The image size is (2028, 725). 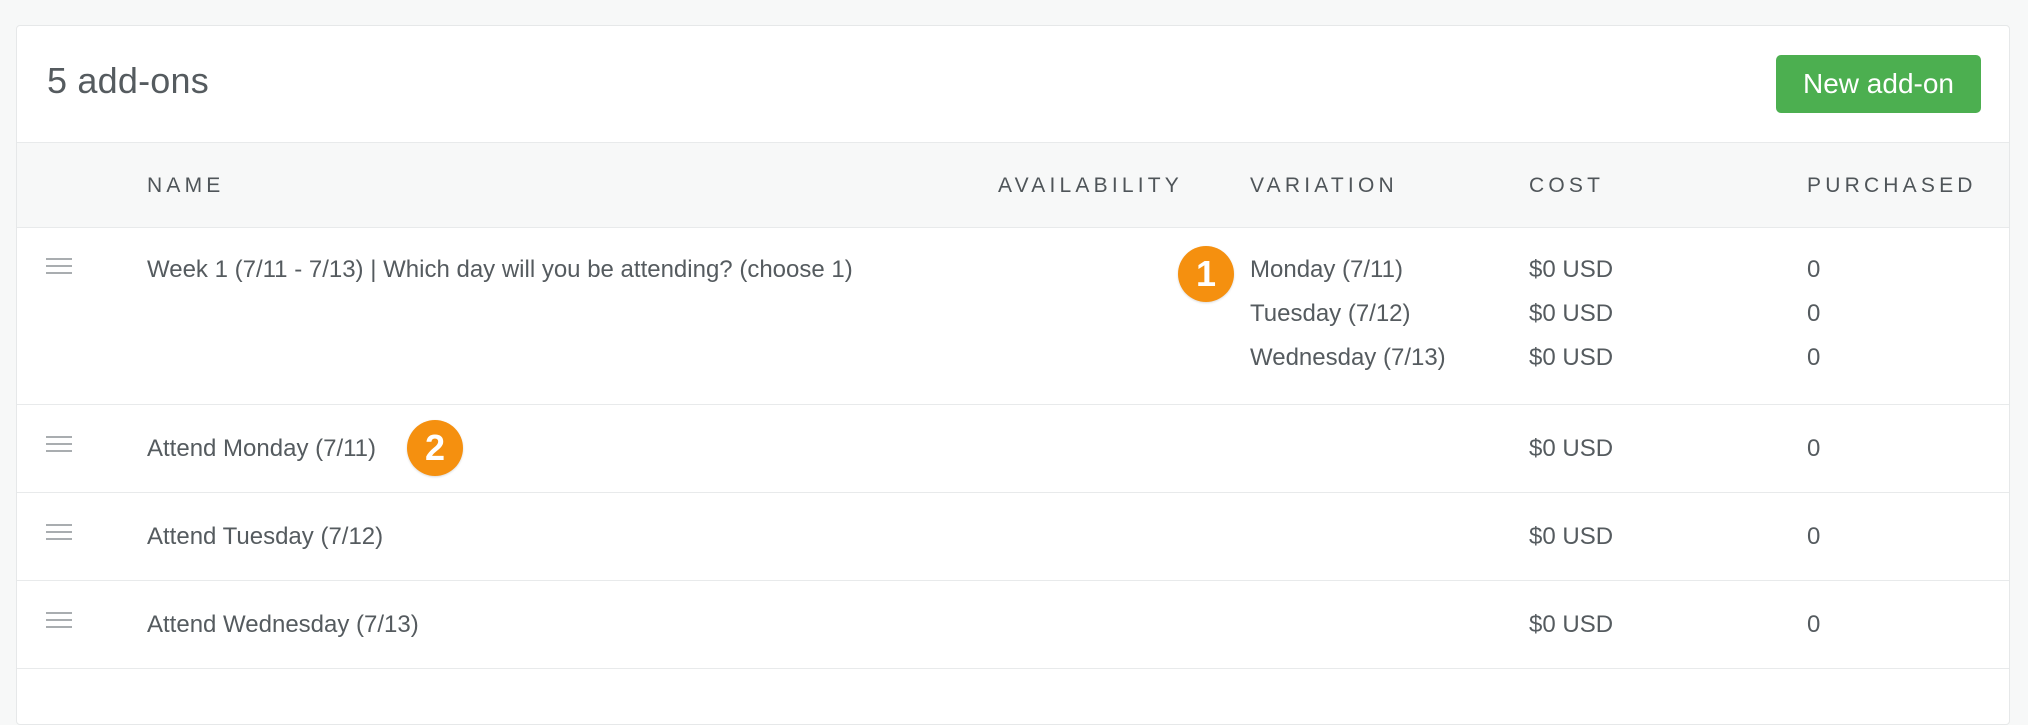 I want to click on column-header-cost: COST, so click(x=1566, y=186).